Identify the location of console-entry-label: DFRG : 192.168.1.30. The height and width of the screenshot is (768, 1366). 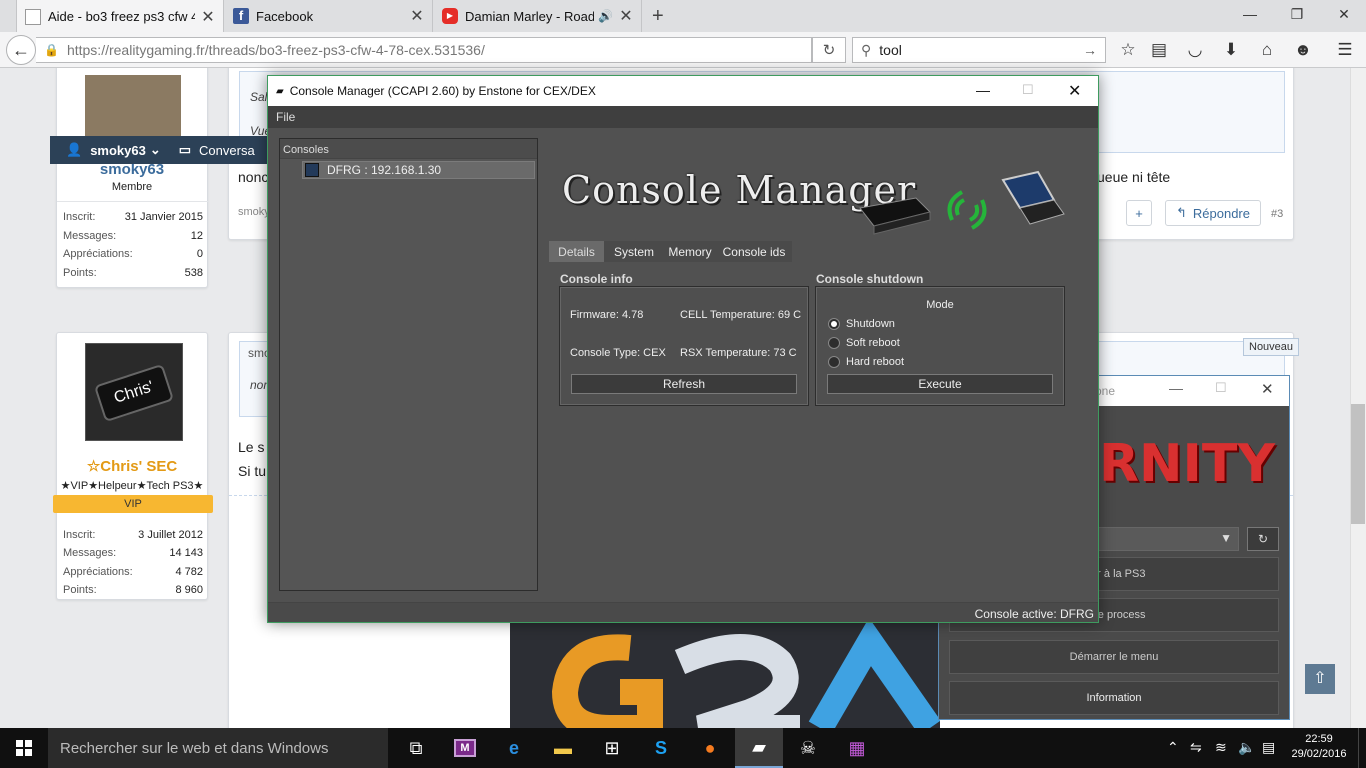
(384, 170).